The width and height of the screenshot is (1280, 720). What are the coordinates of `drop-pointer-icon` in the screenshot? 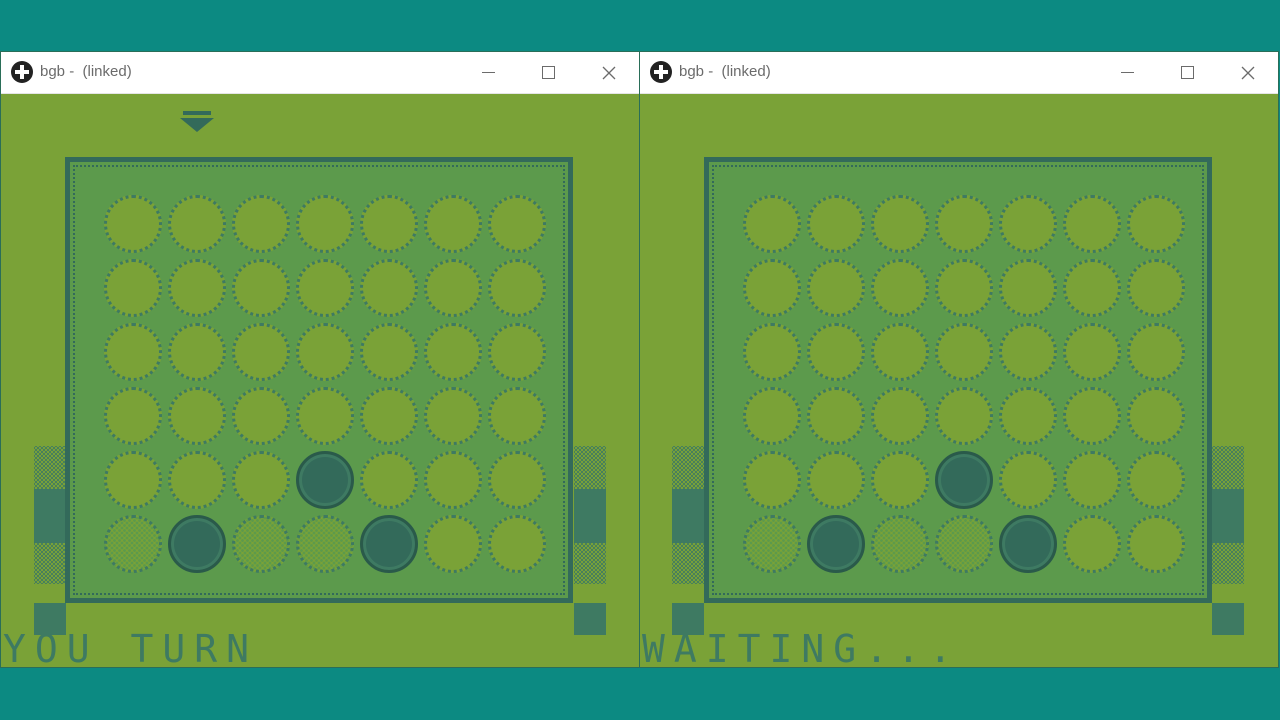 It's located at (197, 121).